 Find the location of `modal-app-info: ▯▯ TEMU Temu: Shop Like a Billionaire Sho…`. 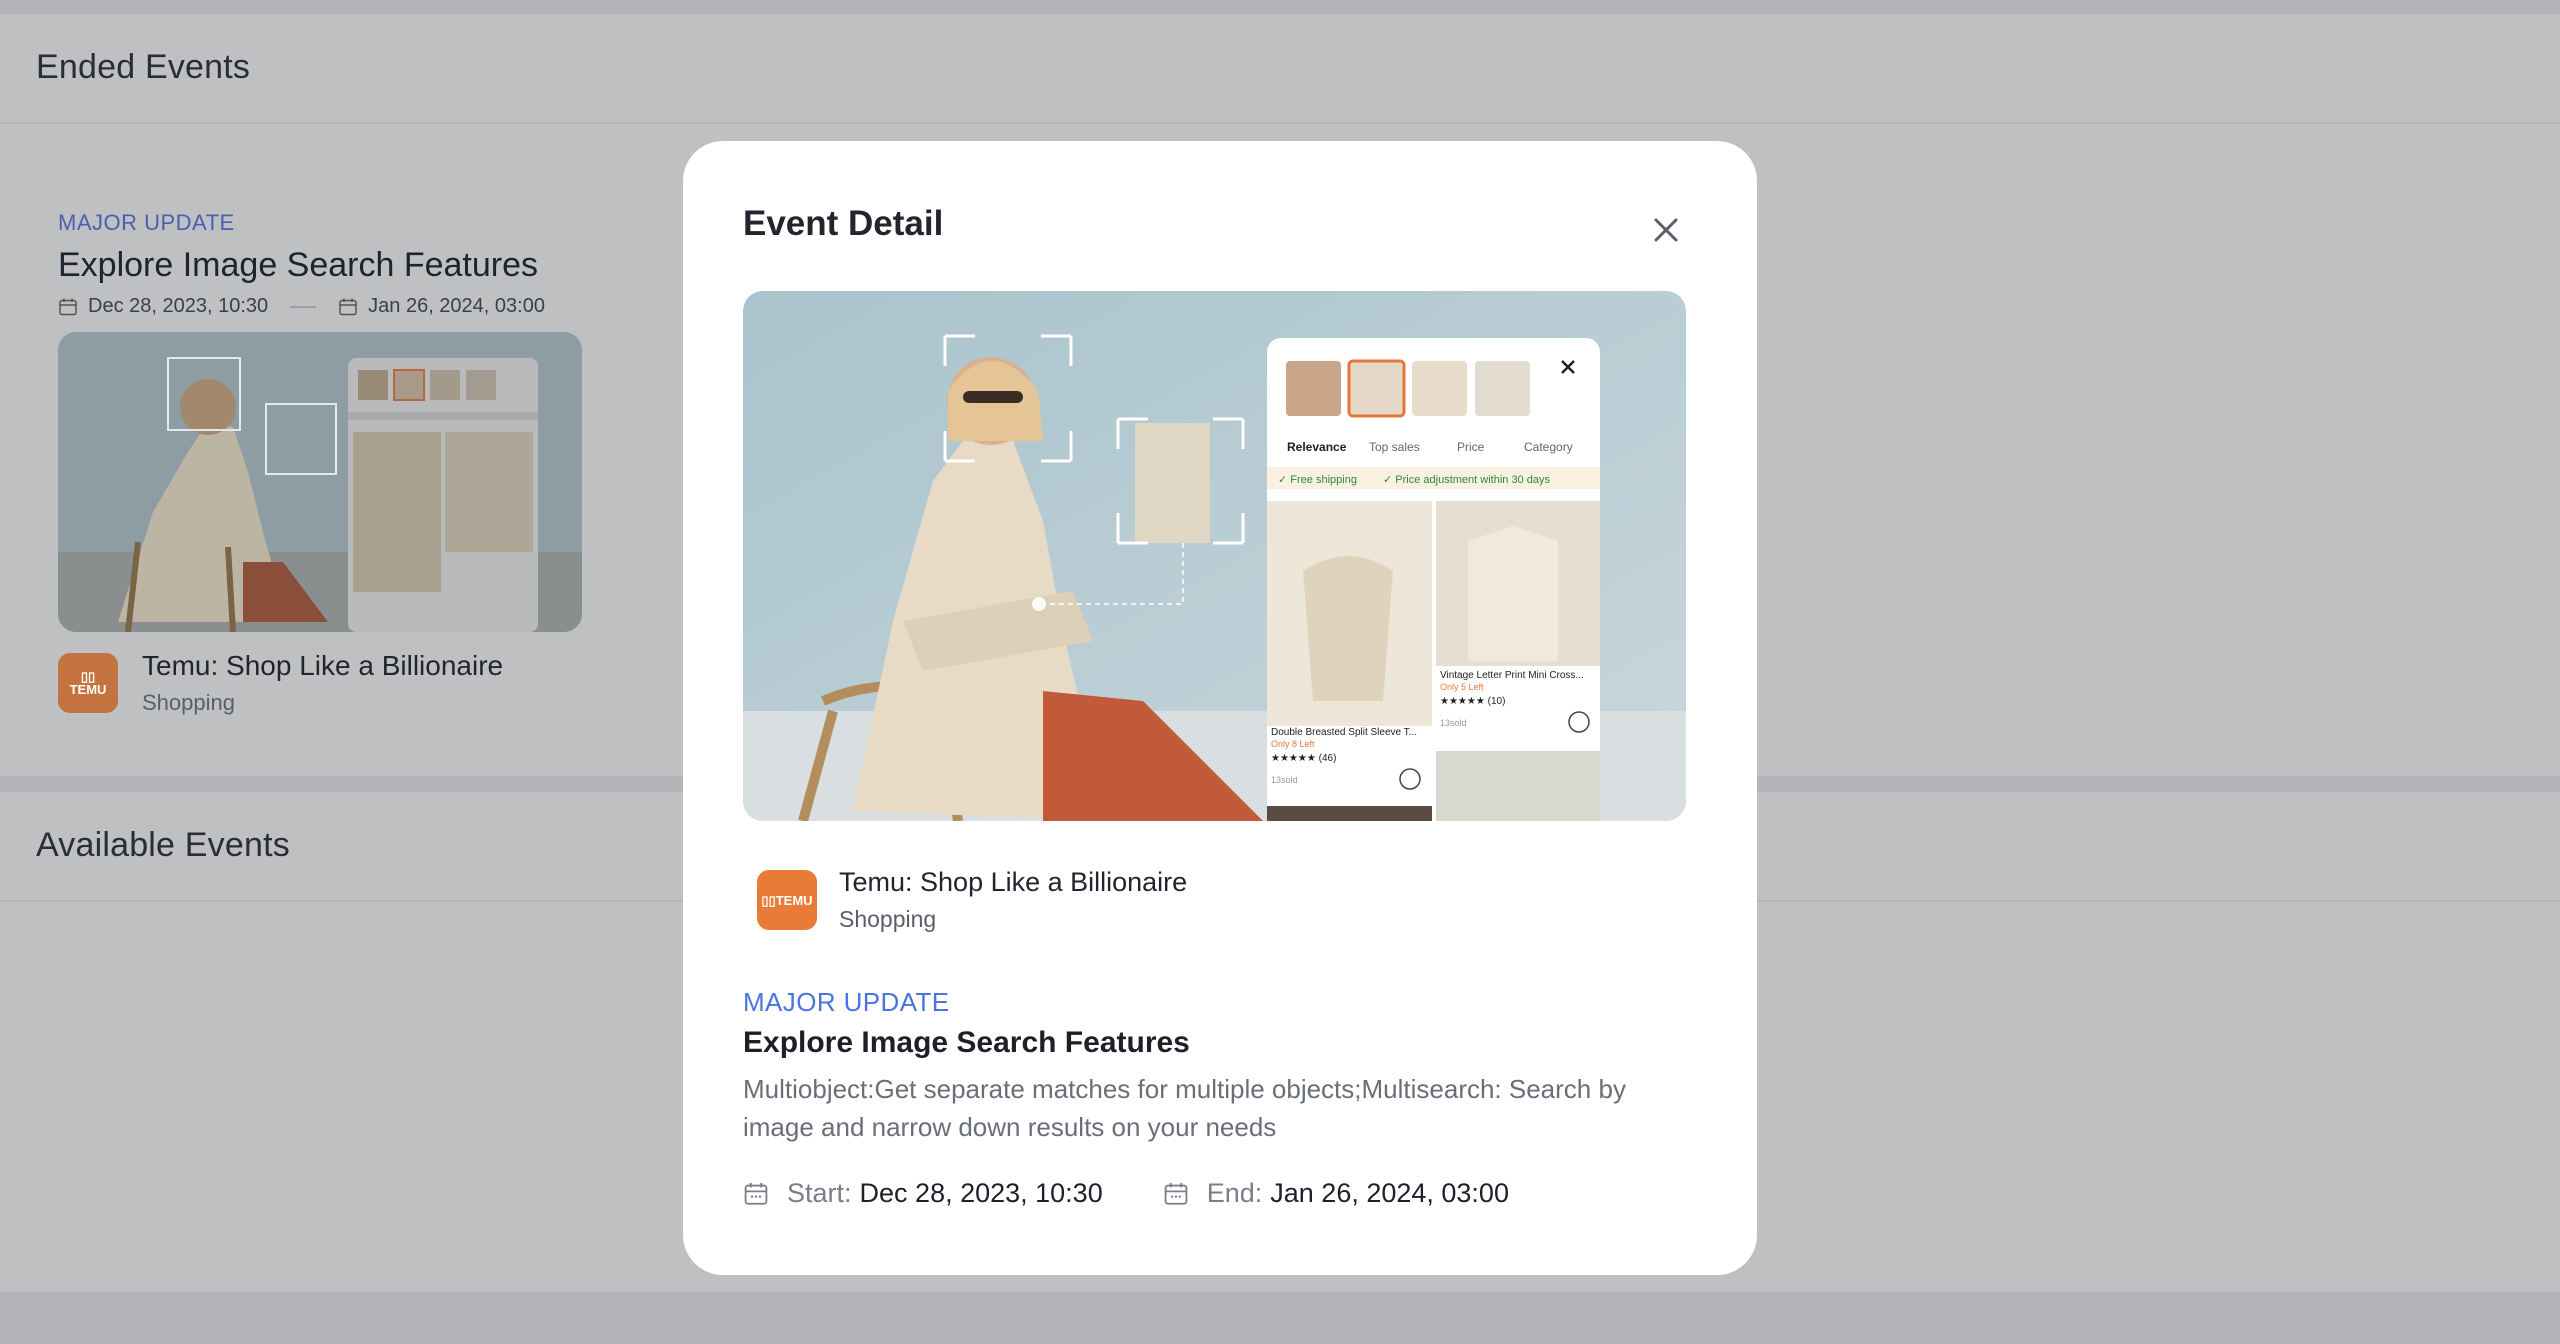

modal-app-info: ▯▯ TEMU Temu: Shop Like a Billionaire Sho… is located at coordinates (972, 900).